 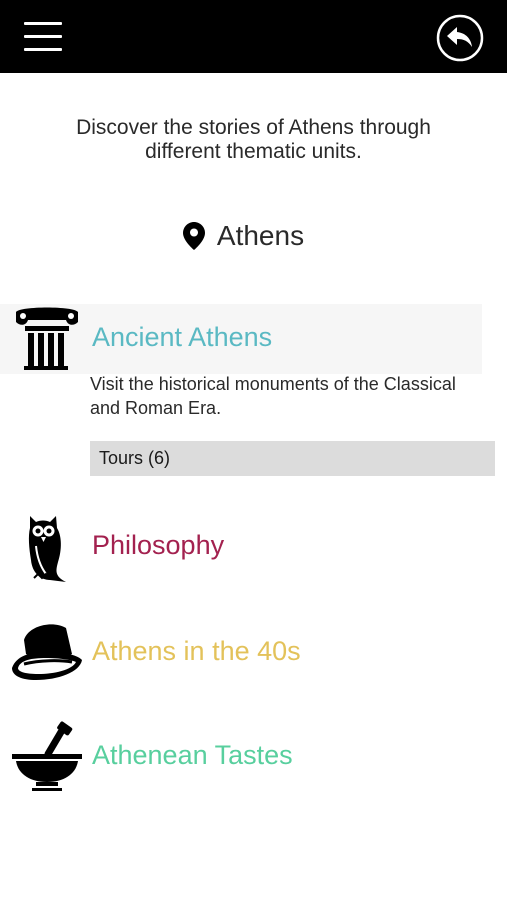 What do you see at coordinates (253, 36) in the screenshot?
I see `top-bar` at bounding box center [253, 36].